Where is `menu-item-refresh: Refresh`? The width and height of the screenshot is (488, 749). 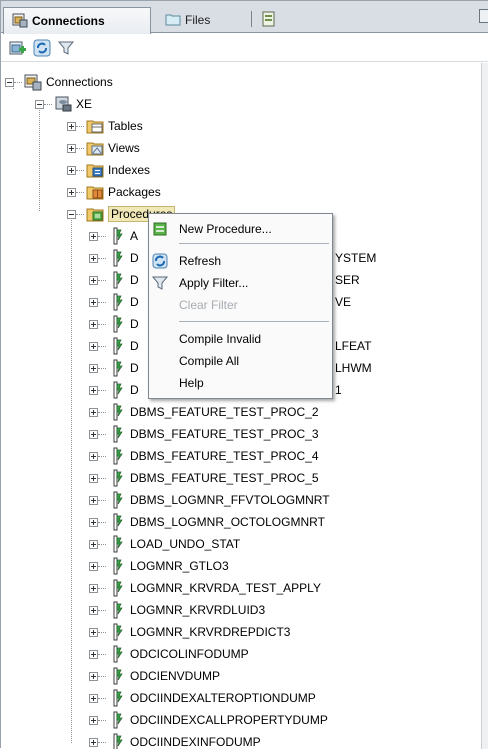
menu-item-refresh: Refresh is located at coordinates (240, 261).